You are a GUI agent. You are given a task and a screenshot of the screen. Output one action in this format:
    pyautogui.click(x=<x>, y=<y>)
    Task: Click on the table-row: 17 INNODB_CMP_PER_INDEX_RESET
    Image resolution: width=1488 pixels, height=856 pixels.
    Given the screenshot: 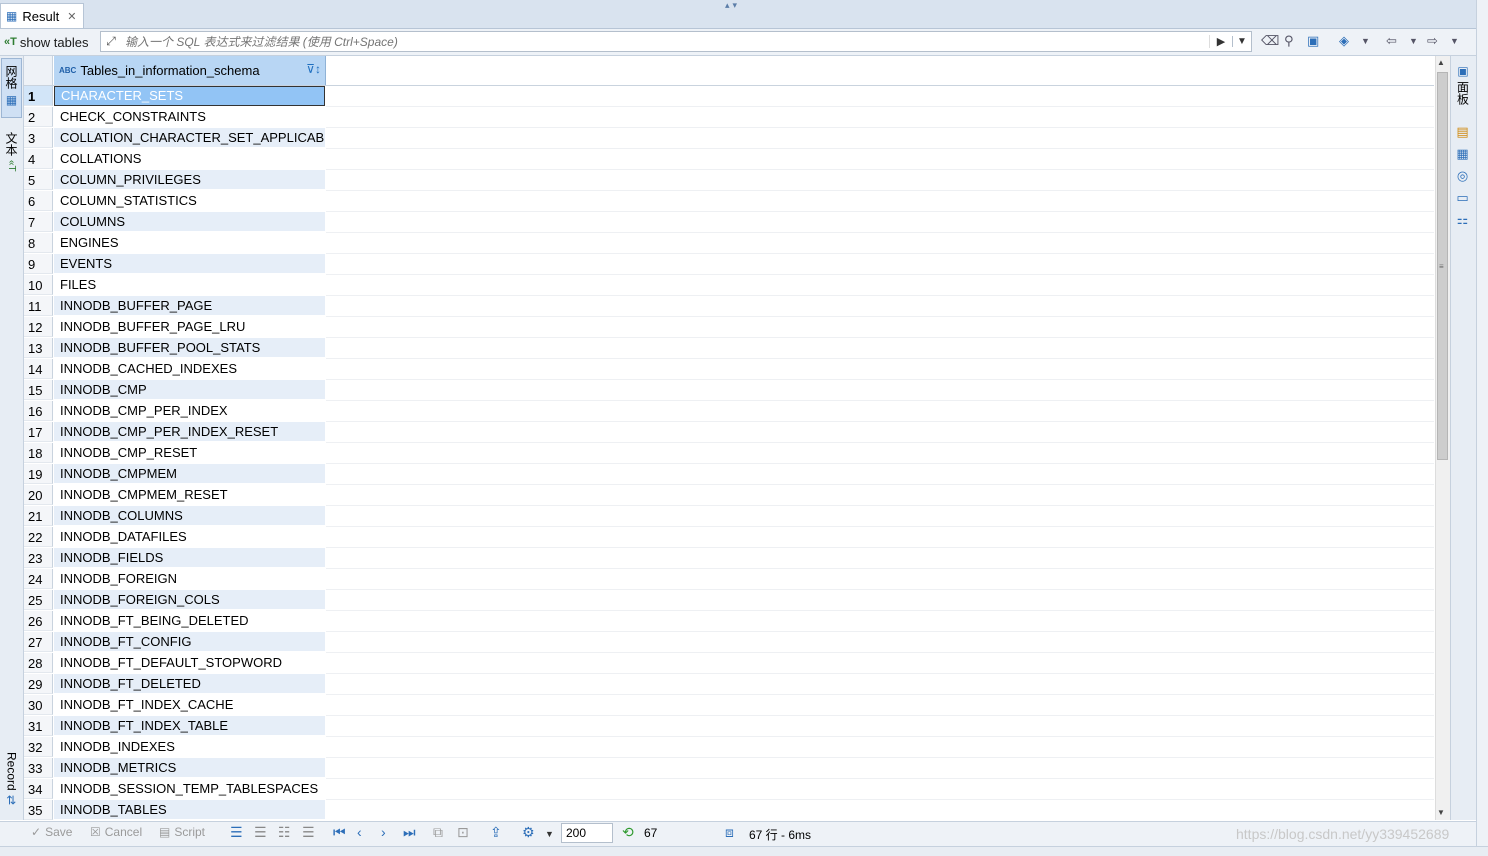 What is the action you would take?
    pyautogui.click(x=729, y=432)
    